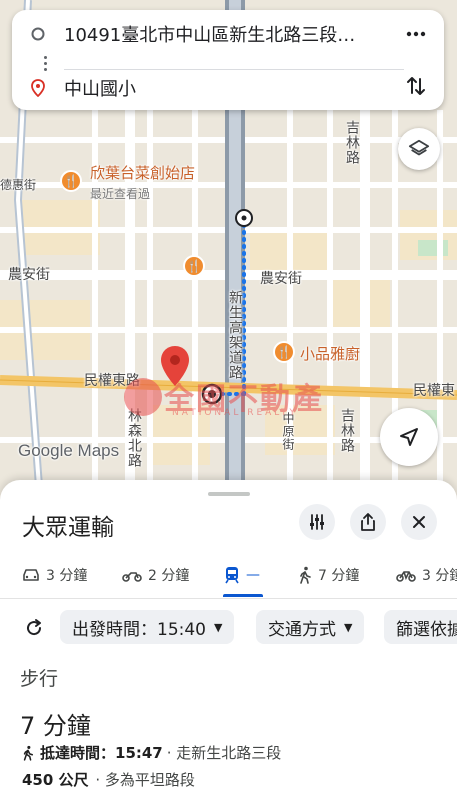 This screenshot has width=457, height=800. What do you see at coordinates (243, 595) in the screenshot?
I see `active-tab-indicator` at bounding box center [243, 595].